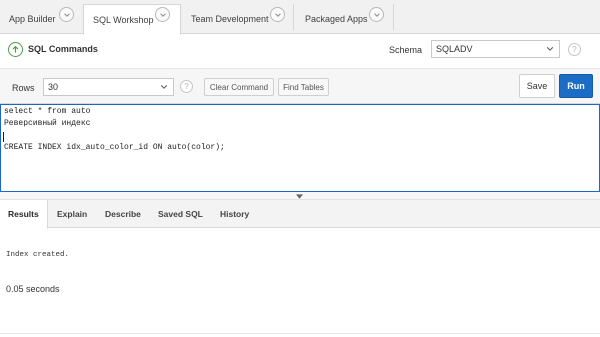 This screenshot has width=600, height=337. What do you see at coordinates (234, 214) in the screenshot?
I see `tab-history: History` at bounding box center [234, 214].